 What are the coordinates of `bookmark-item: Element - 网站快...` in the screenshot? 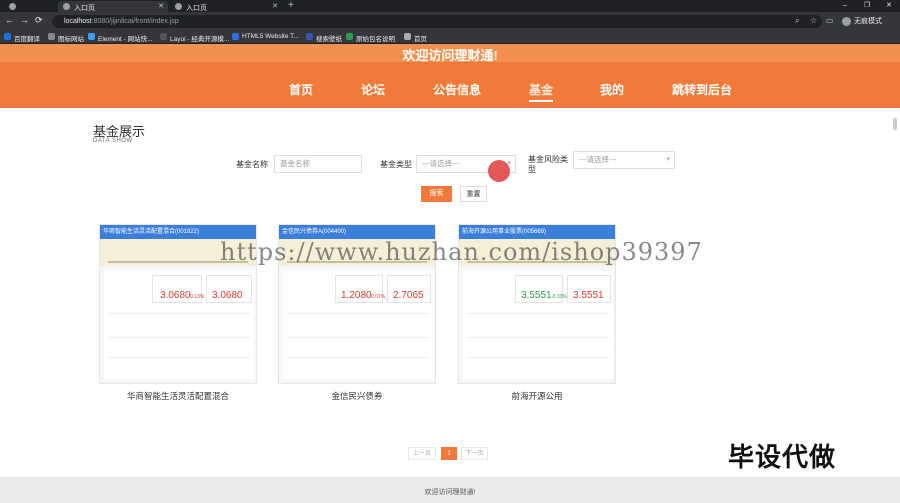 It's located at (120, 38).